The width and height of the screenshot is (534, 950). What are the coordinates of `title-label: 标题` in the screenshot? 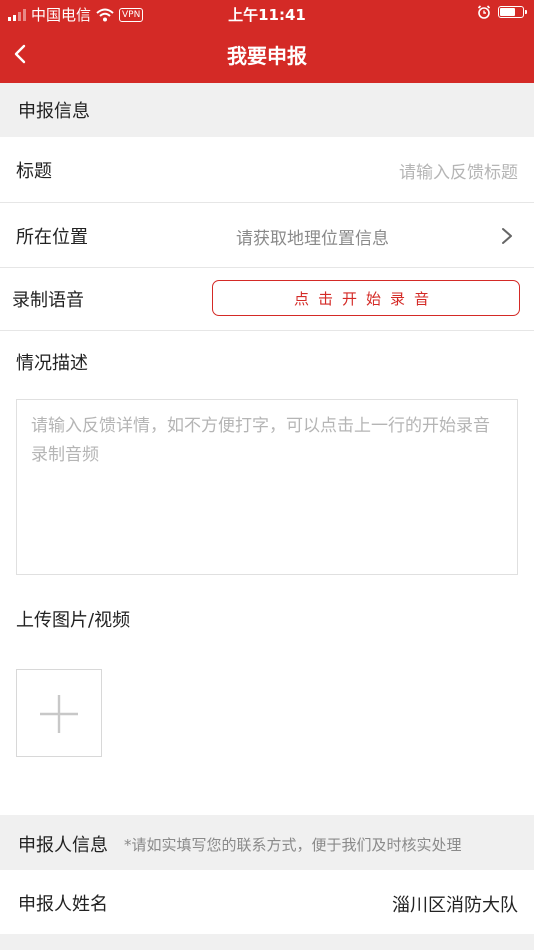 It's located at (34, 171).